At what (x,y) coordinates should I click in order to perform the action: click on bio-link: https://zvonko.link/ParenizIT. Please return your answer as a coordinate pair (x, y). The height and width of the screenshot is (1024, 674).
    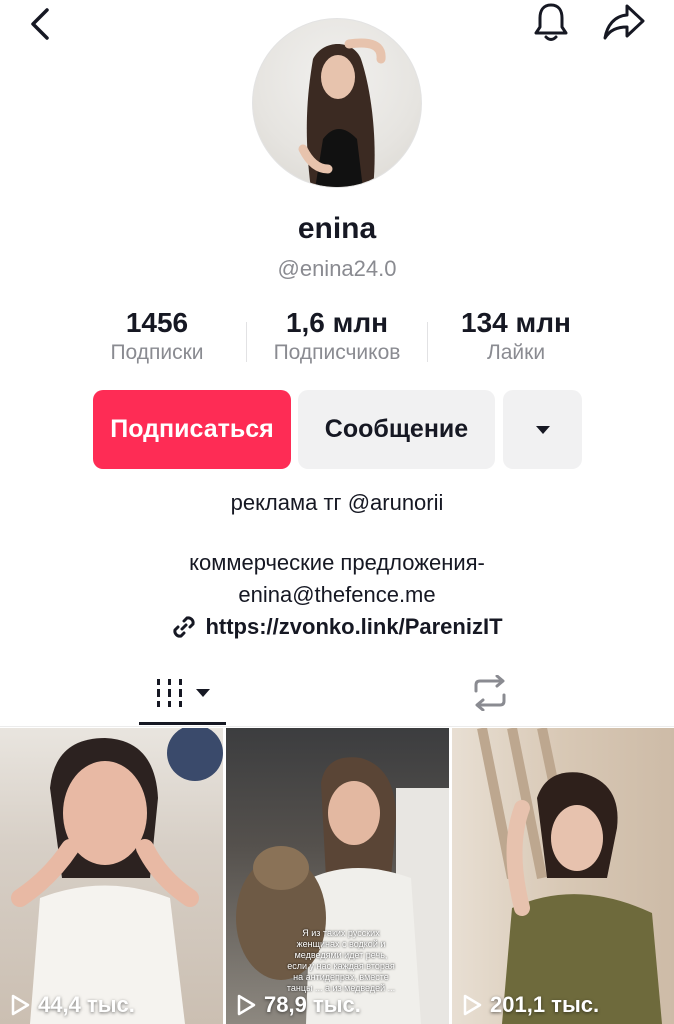
    Looking at the image, I should click on (337, 627).